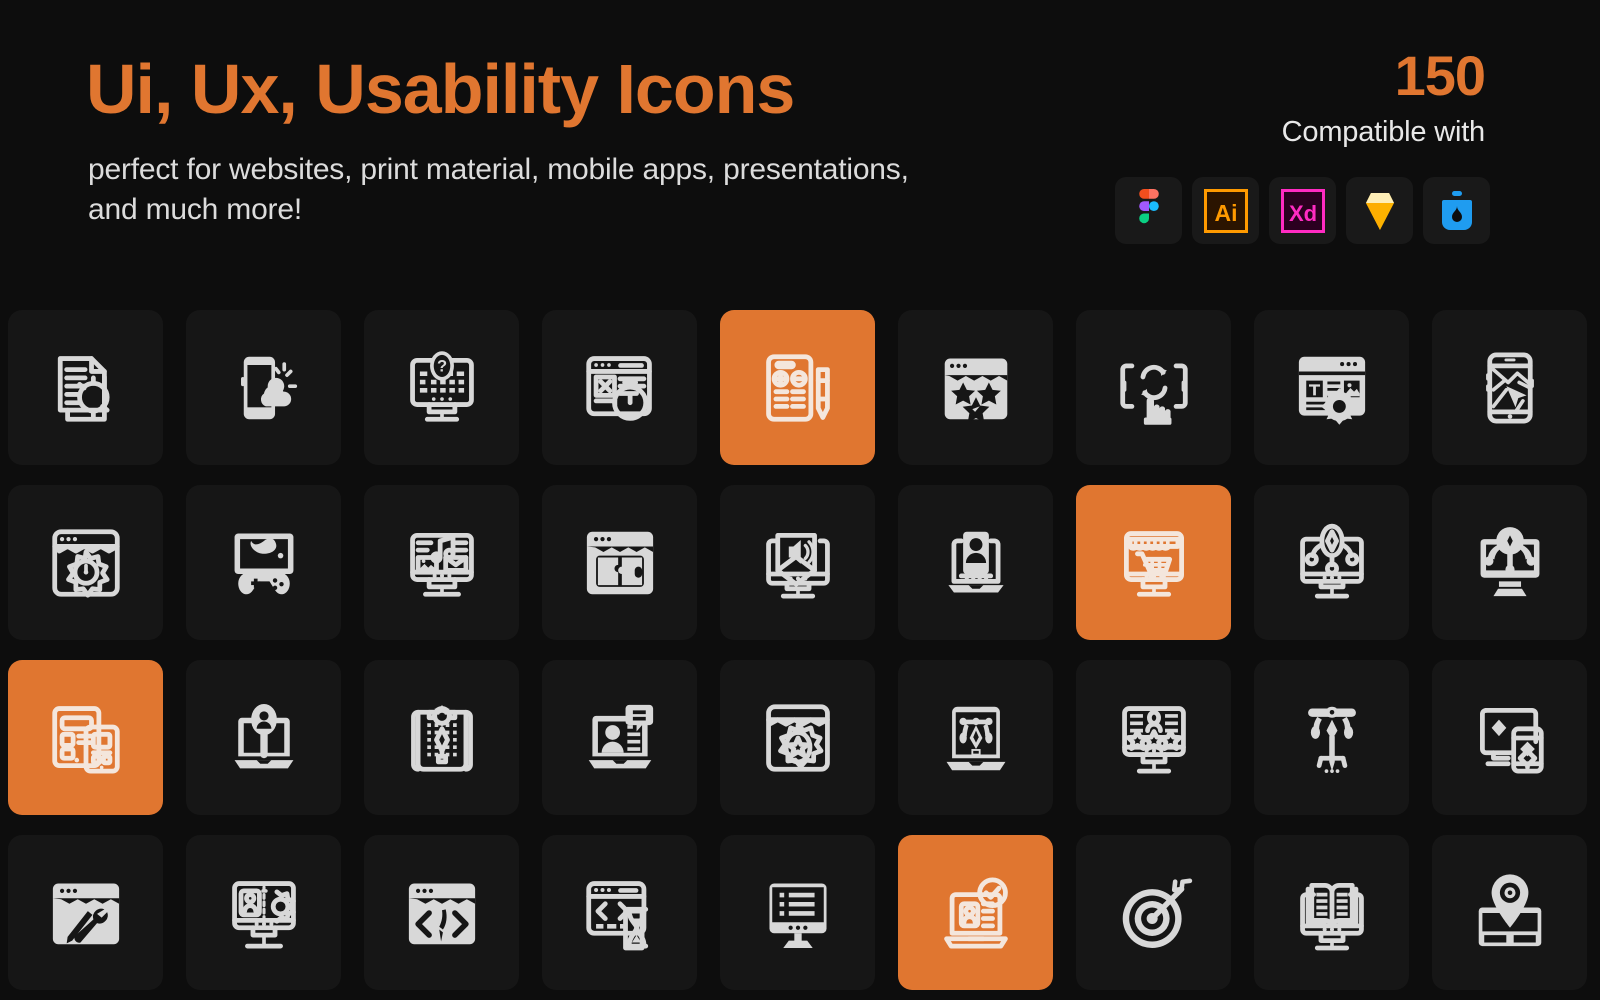 The width and height of the screenshot is (1600, 1000). I want to click on desktop-media-content-icon-tile, so click(441, 562).